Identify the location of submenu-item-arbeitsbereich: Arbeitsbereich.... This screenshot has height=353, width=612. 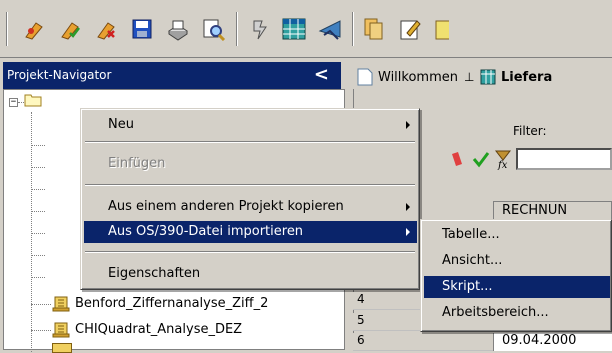
(517, 313).